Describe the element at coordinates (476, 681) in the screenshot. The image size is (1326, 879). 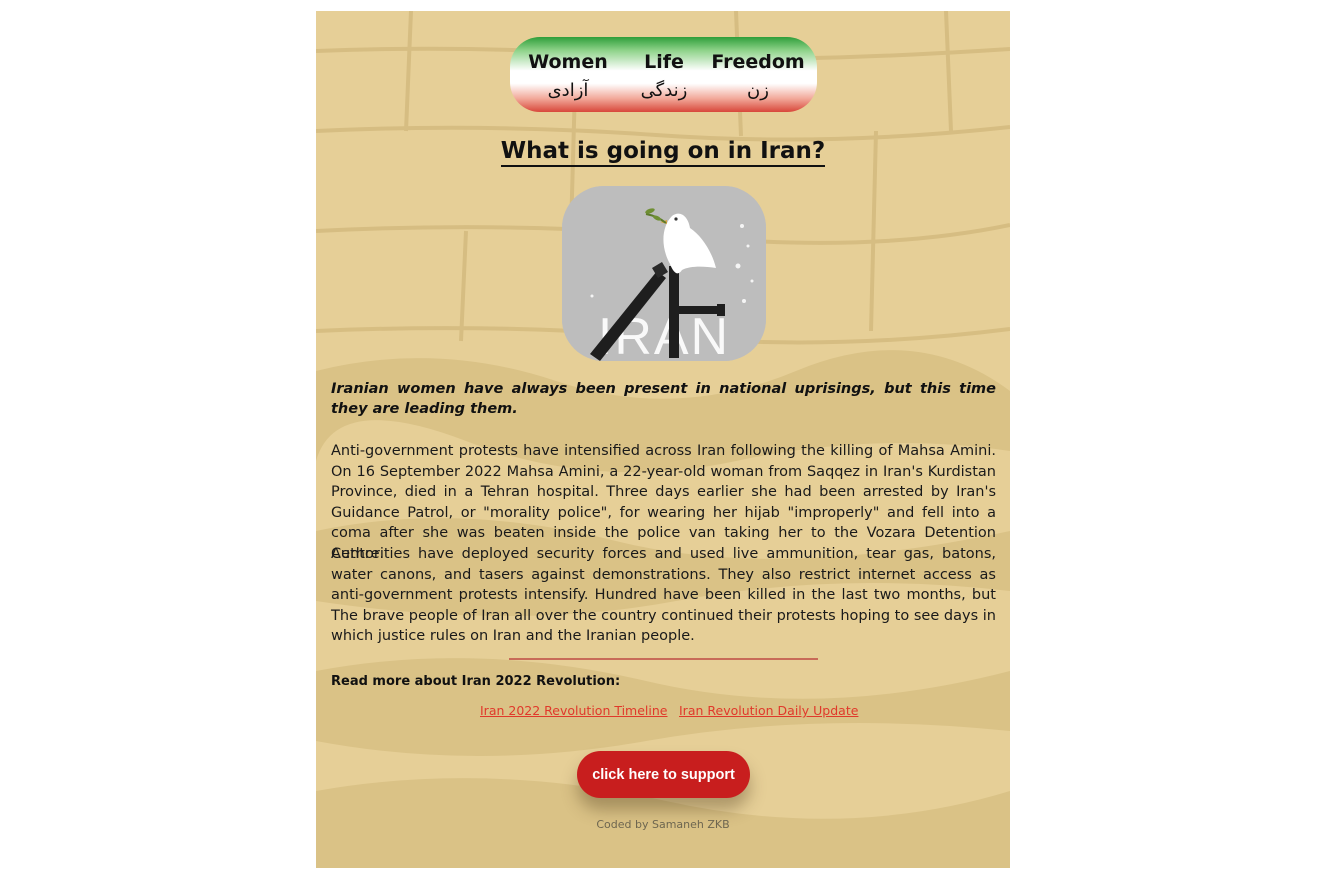
I see `read-more-heading: Read more about Iran 2022 Revolution:` at that location.